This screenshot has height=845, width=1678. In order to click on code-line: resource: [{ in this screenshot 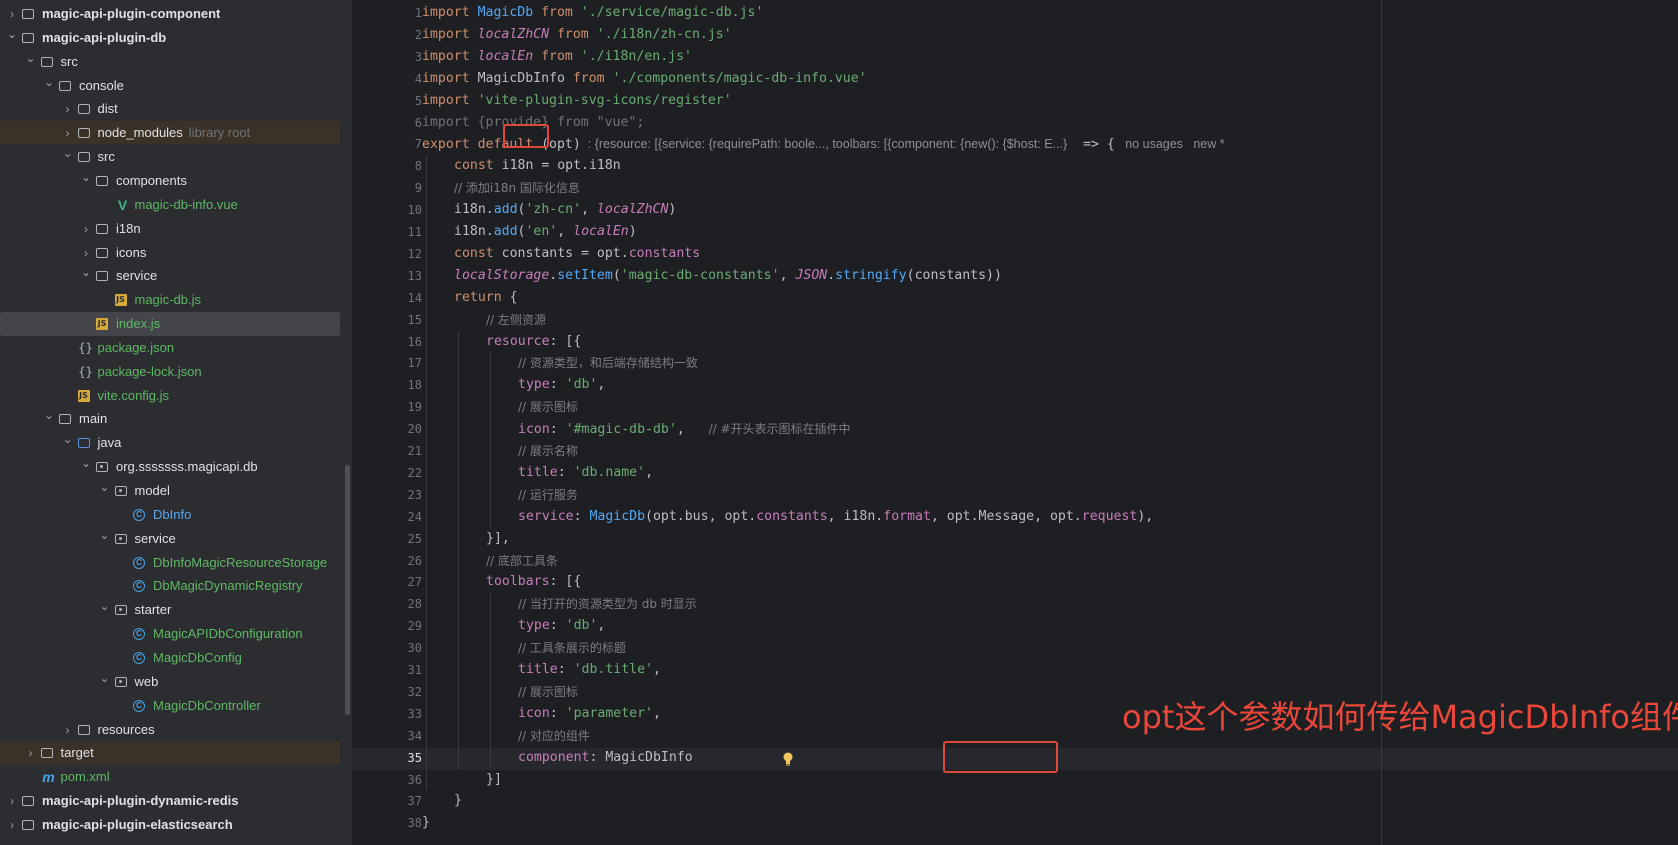, I will do `click(533, 342)`.